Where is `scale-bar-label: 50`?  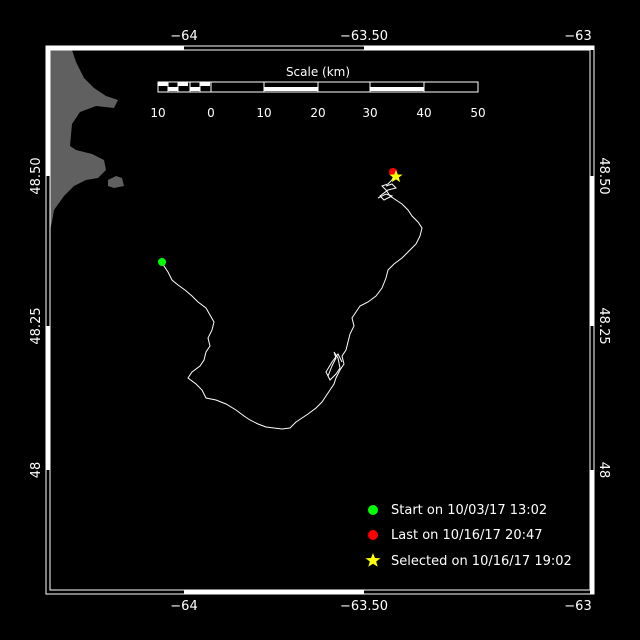
scale-bar-label: 50 is located at coordinates (477, 113).